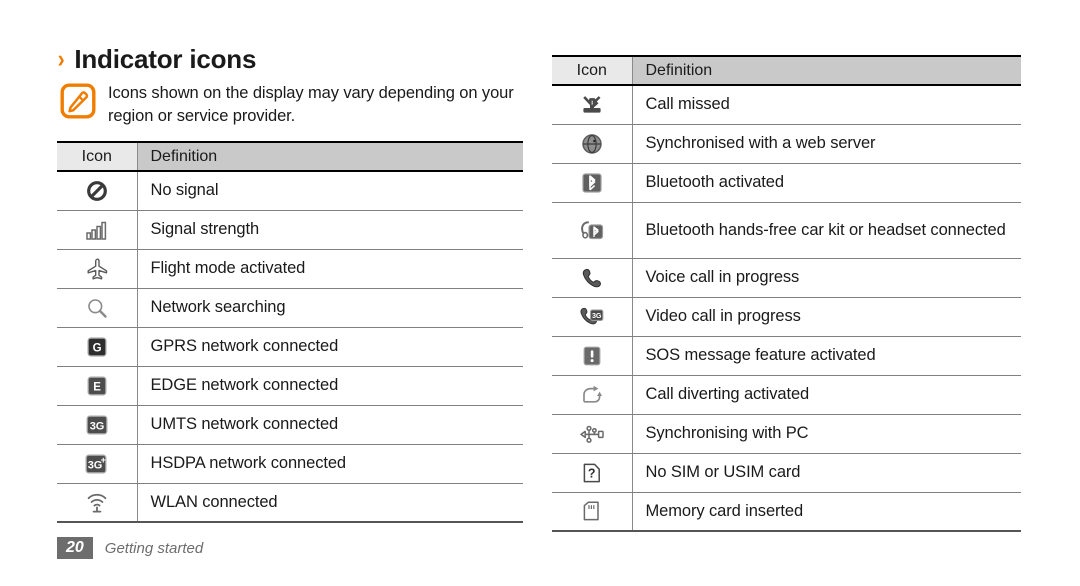  I want to click on voice-call-icon, so click(592, 278).